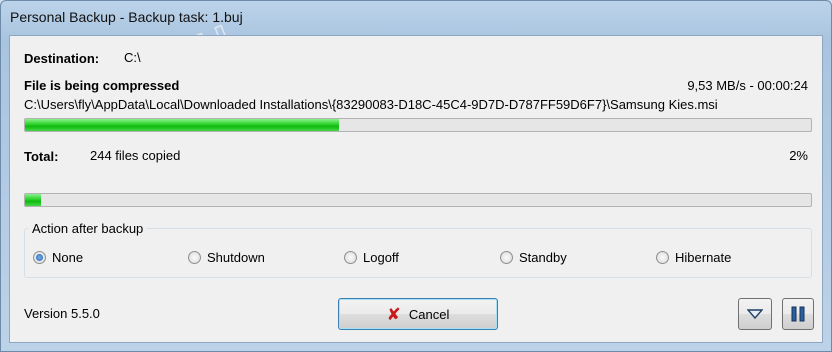 This screenshot has width=832, height=352. What do you see at coordinates (393, 314) in the screenshot?
I see `cancel-x-icon: ✘` at bounding box center [393, 314].